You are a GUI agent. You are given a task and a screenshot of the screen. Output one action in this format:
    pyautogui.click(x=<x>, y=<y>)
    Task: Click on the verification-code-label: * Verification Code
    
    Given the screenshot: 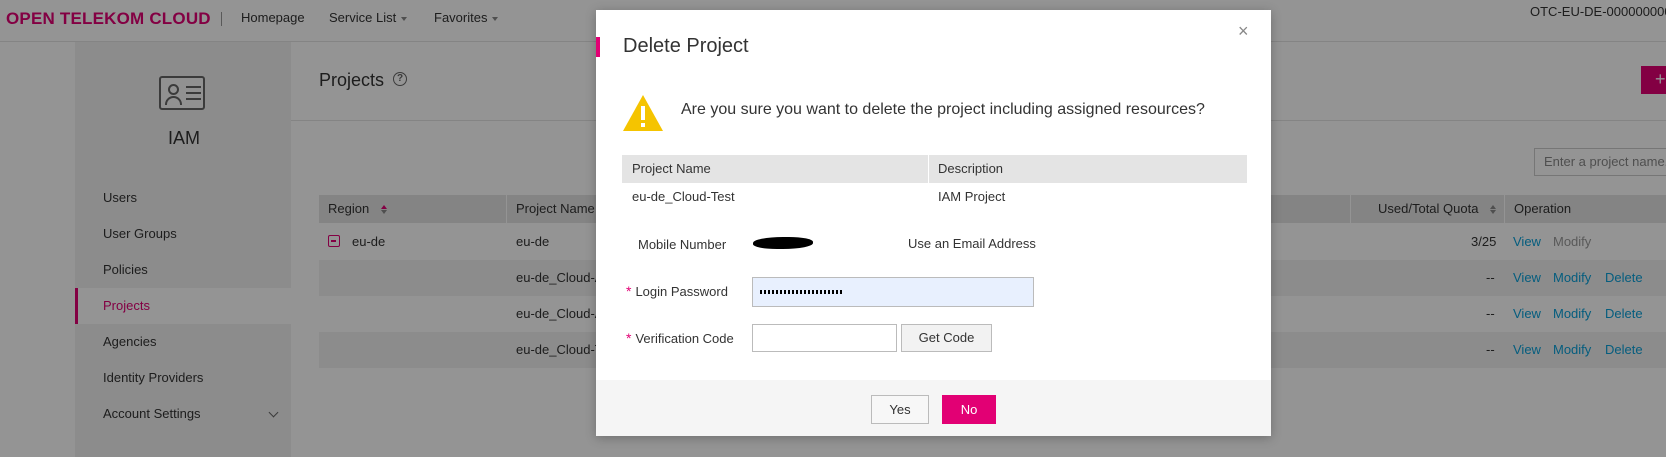 What is the action you would take?
    pyautogui.click(x=680, y=338)
    